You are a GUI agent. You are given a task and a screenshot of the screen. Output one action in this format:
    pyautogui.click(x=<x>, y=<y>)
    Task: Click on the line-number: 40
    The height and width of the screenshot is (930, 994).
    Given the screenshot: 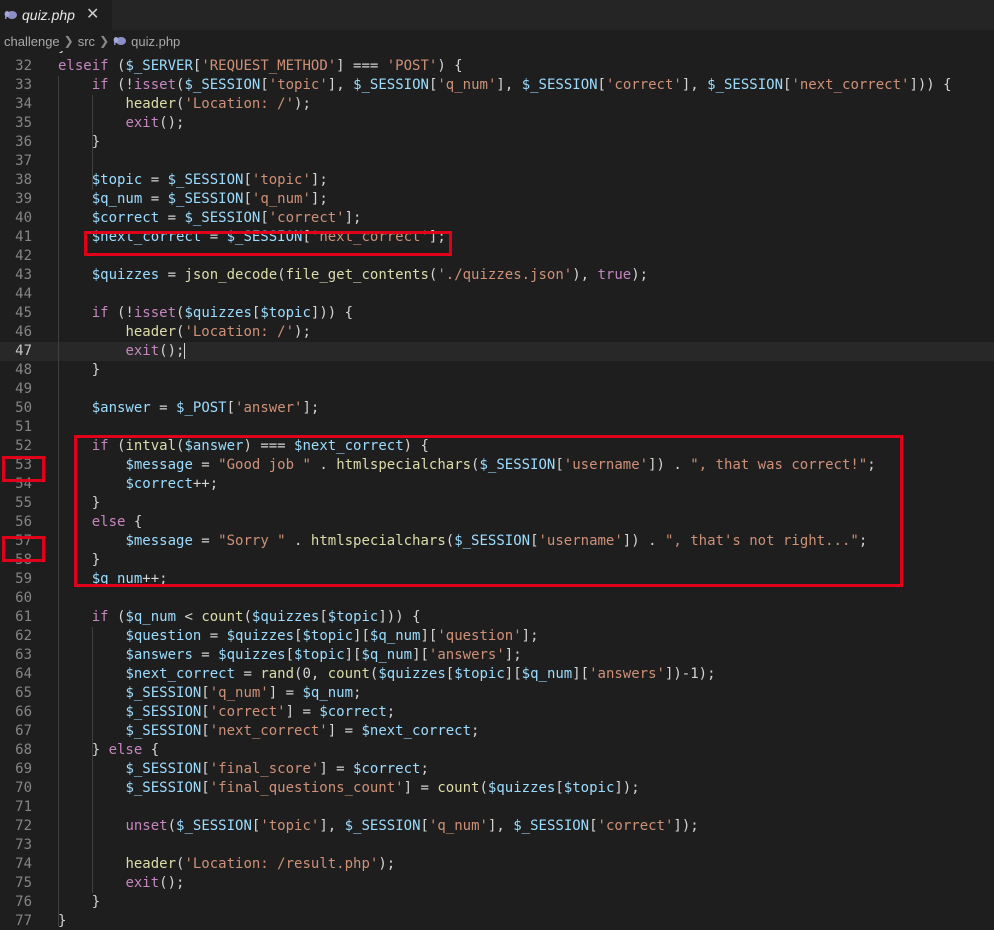 What is the action you would take?
    pyautogui.click(x=23, y=218)
    